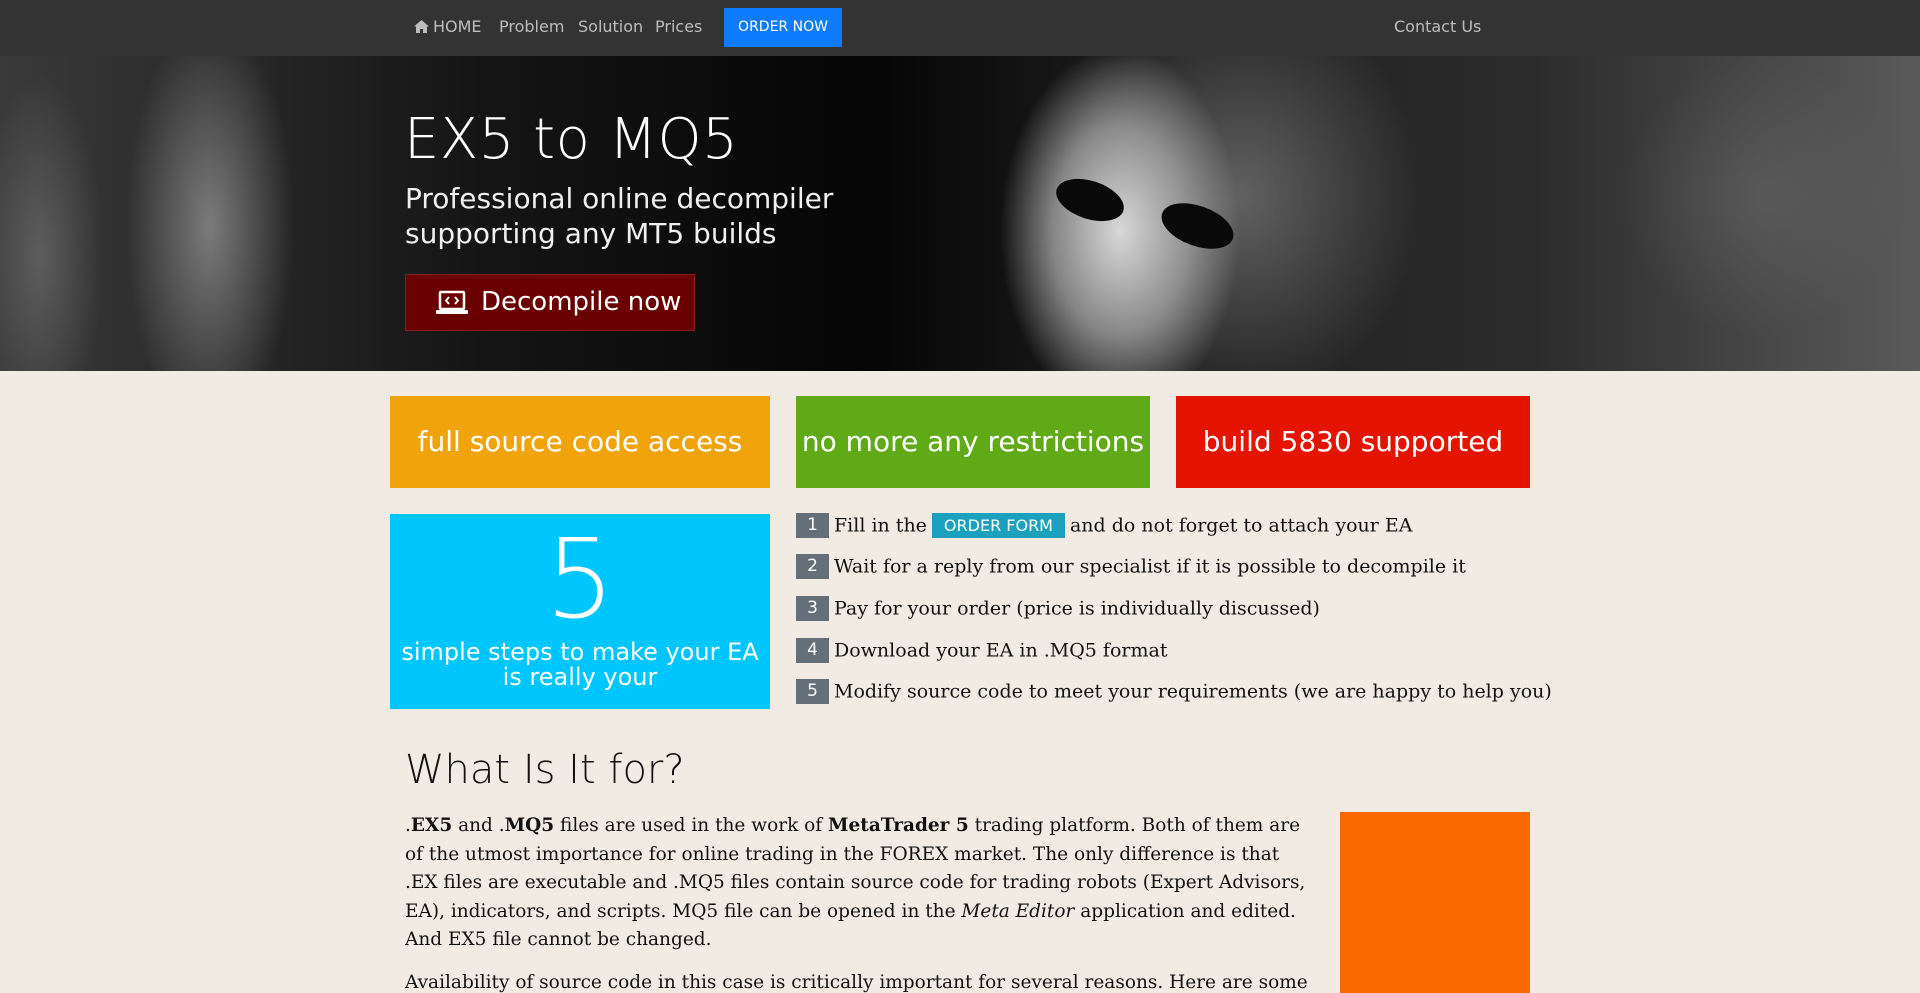 This screenshot has width=1920, height=993. What do you see at coordinates (545, 770) in the screenshot?
I see `section-title: What Is It for?` at bounding box center [545, 770].